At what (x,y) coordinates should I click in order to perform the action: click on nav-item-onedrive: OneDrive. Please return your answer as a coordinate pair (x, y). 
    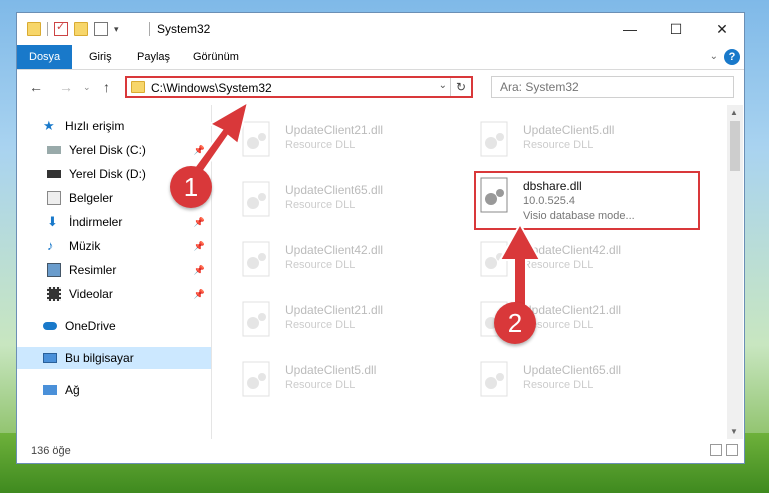
    Looking at the image, I should click on (127, 326).